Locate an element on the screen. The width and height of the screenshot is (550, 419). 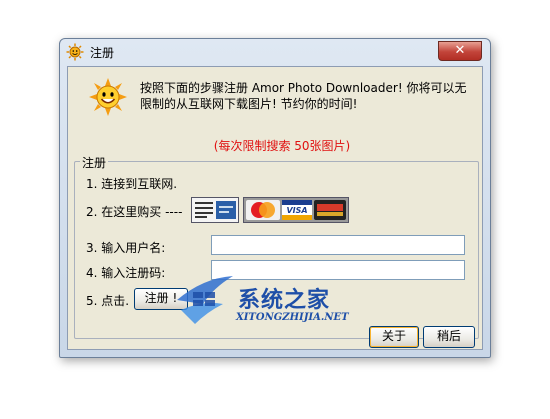
sun-icon is located at coordinates (75, 52).